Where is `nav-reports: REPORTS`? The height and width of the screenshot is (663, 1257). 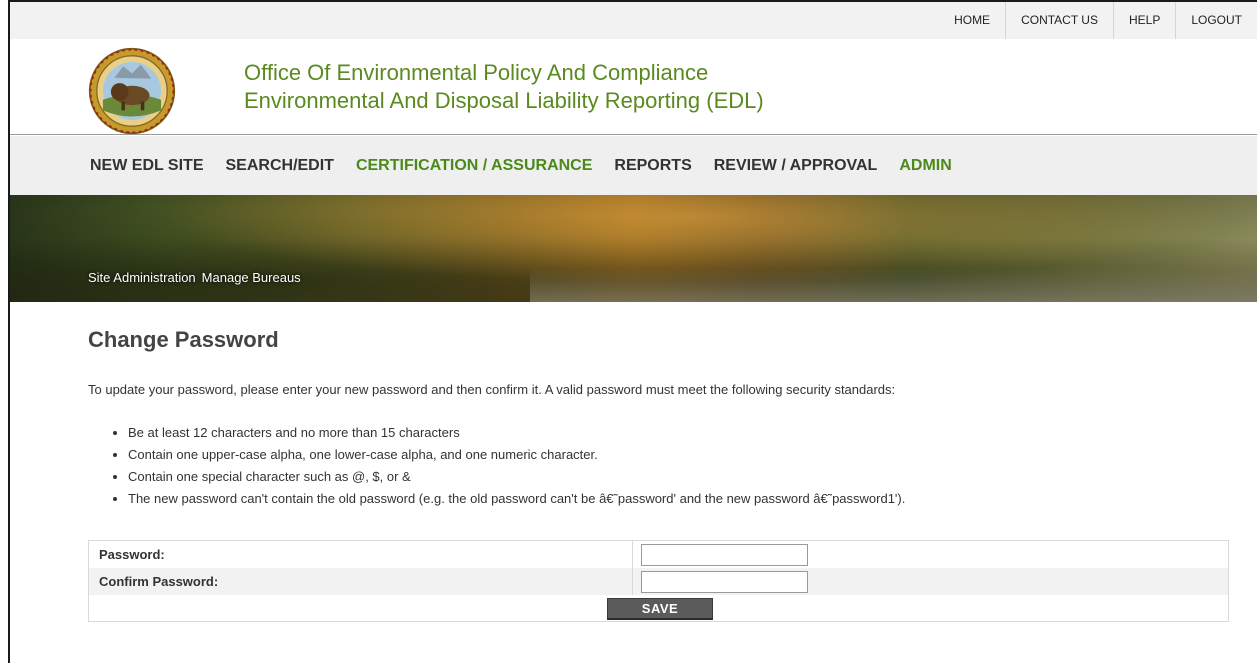
nav-reports: REPORTS is located at coordinates (652, 166).